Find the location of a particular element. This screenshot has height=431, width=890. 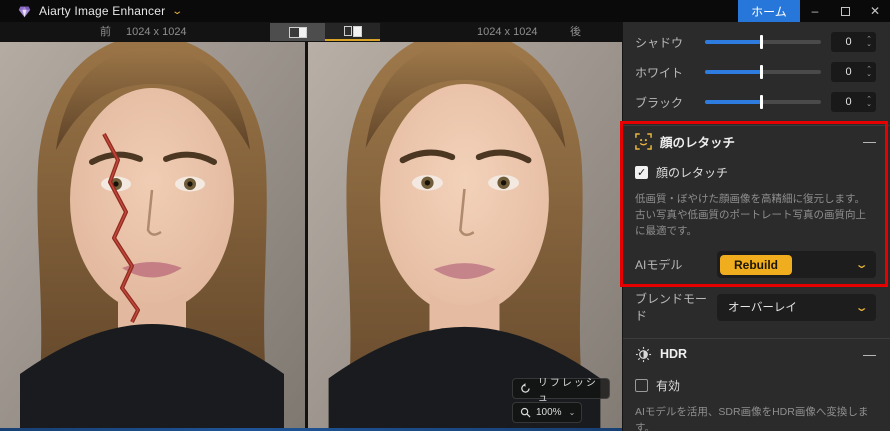

compare-strip: 前 1024 x 1024 1024 x 1024 後 is located at coordinates (311, 32).